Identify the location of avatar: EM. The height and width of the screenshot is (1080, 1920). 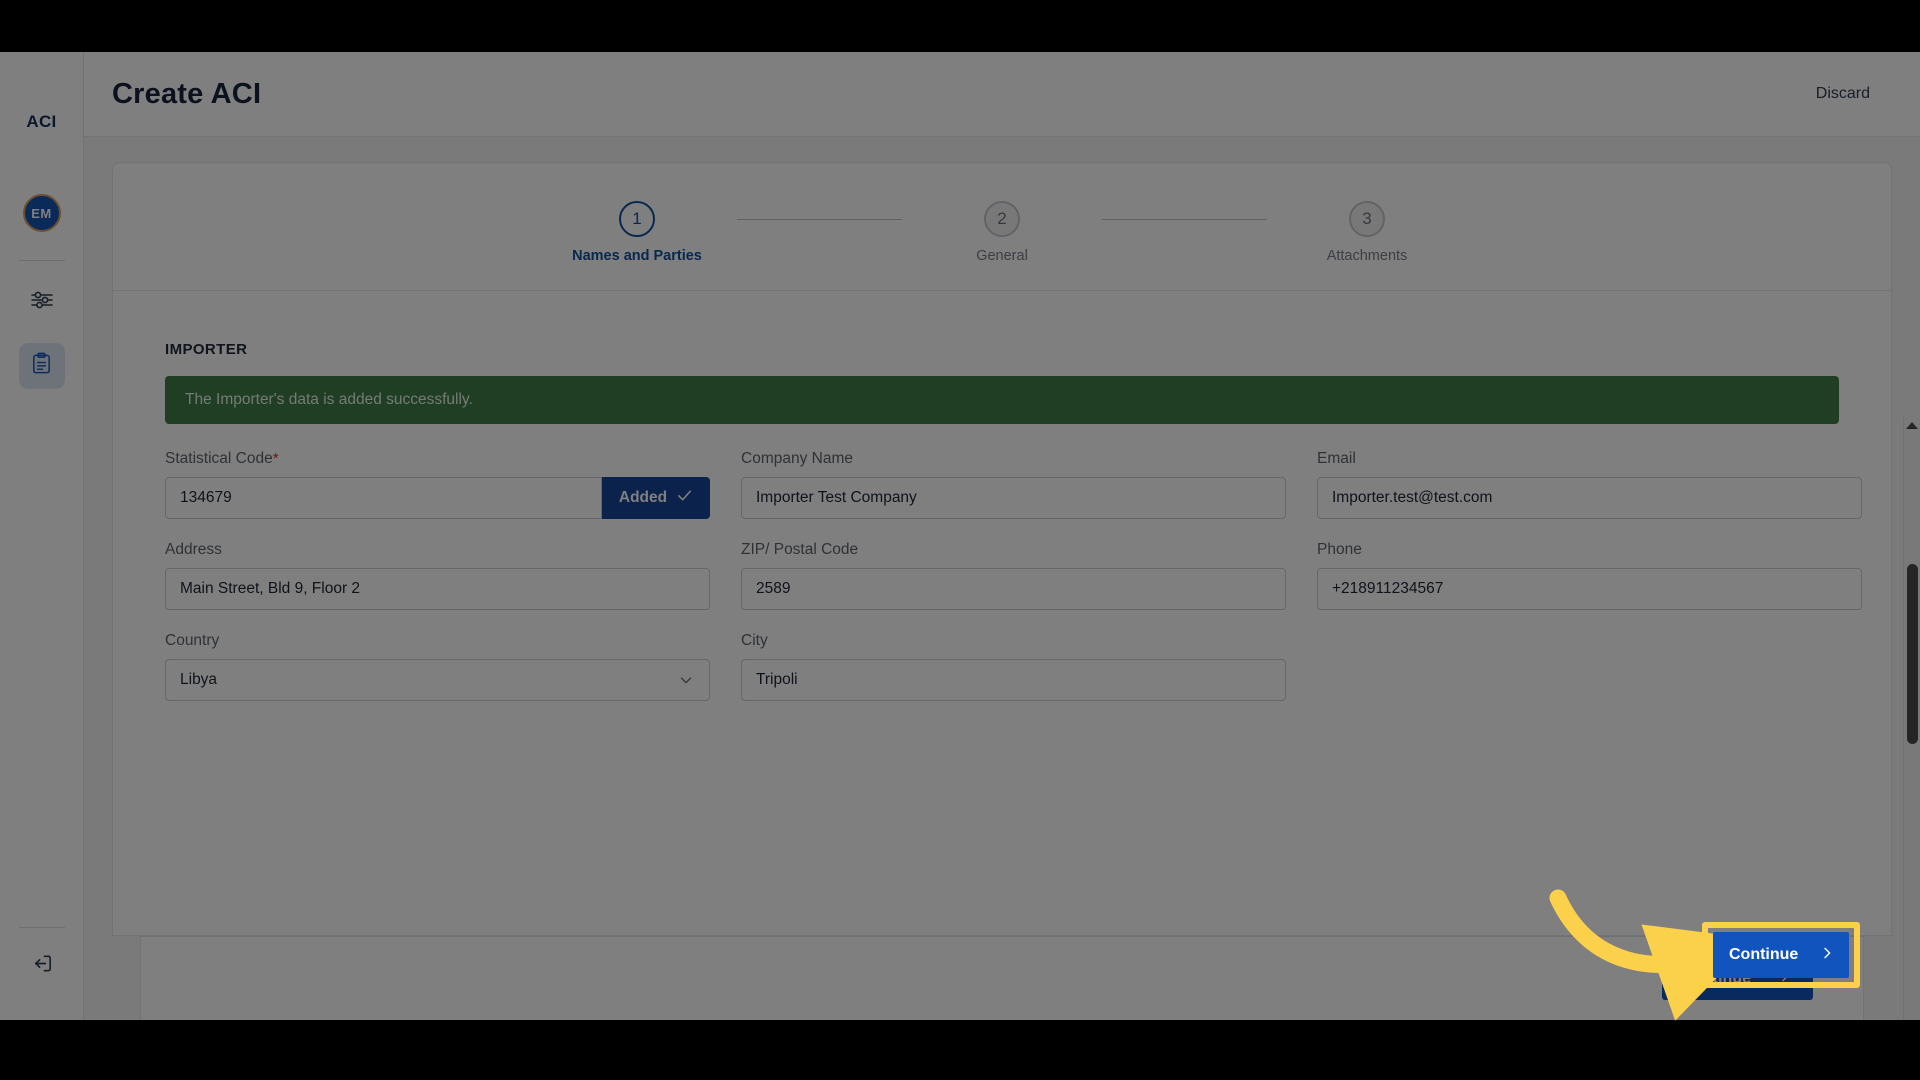
(41, 213).